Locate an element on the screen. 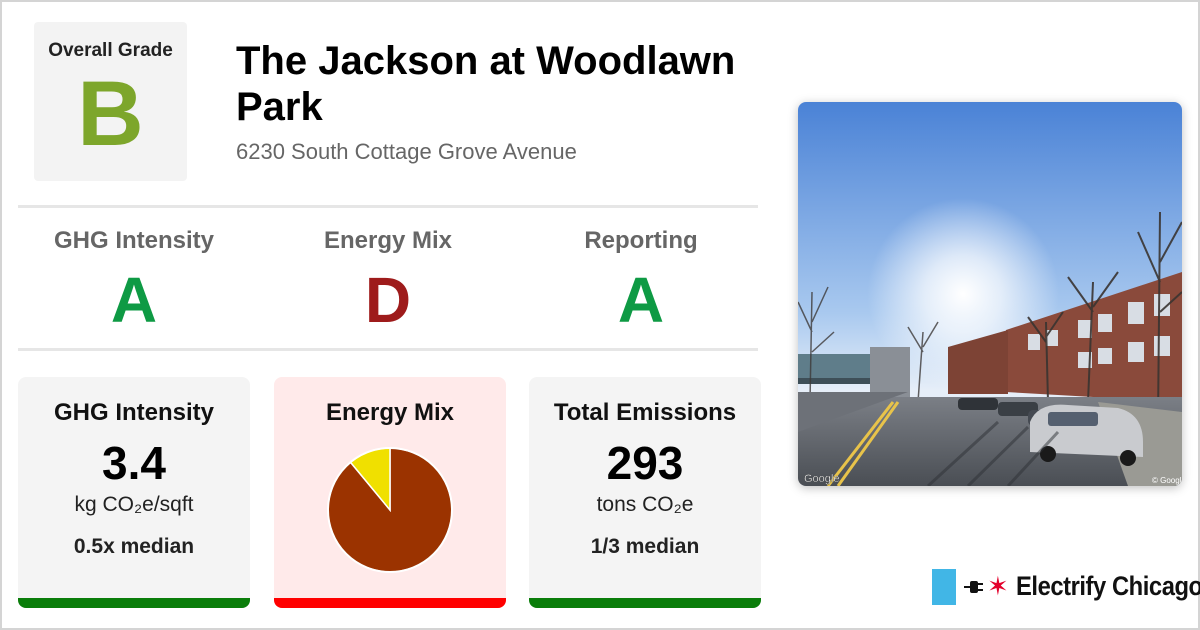 The width and height of the screenshot is (1200, 630). overall-grade-letter: B is located at coordinates (110, 114).